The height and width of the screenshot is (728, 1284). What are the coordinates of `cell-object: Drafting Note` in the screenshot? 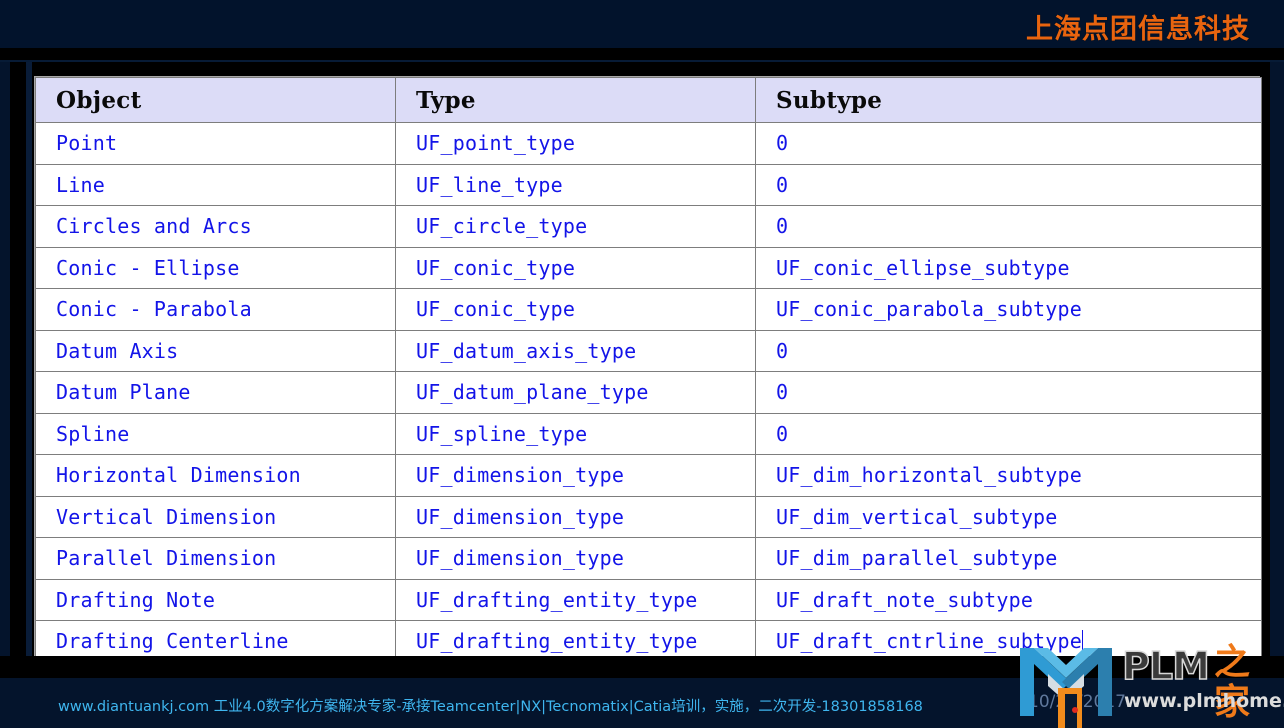 It's located at (215, 599).